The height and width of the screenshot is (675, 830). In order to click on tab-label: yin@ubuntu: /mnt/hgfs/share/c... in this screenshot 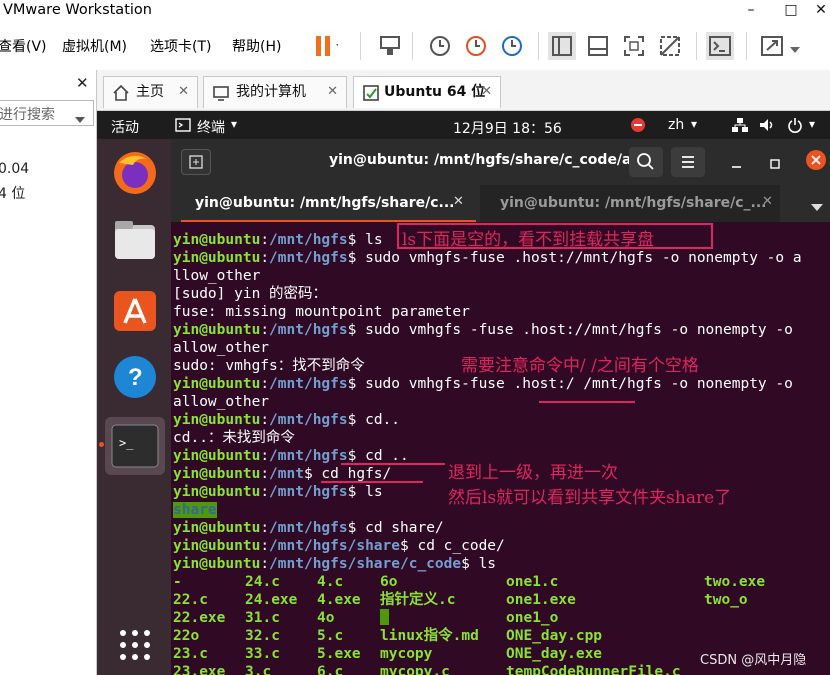, I will do `click(325, 203)`.